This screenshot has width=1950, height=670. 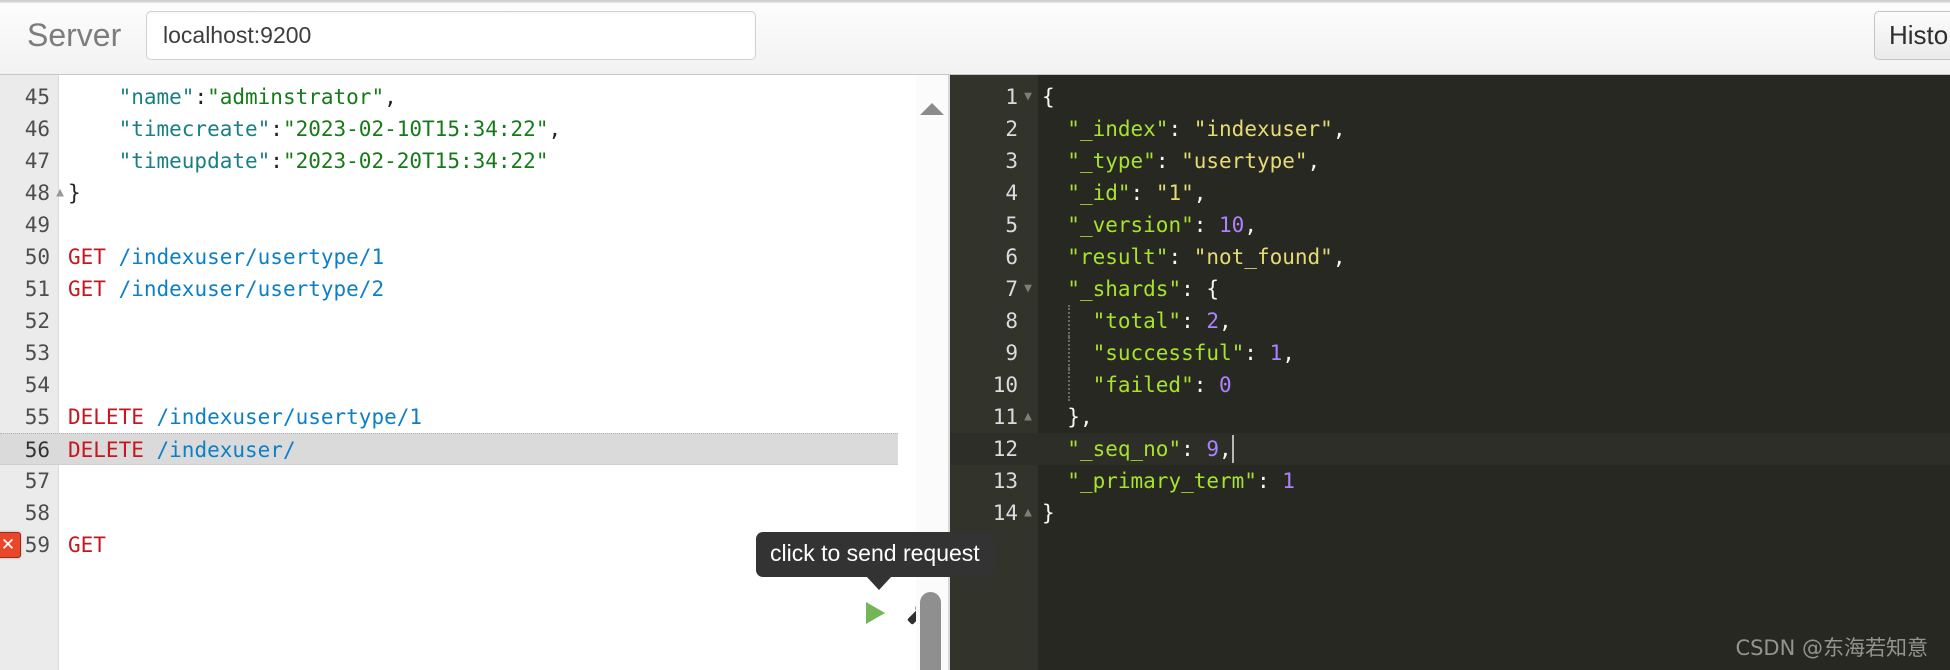 I want to click on code-token: "_id", so click(x=1099, y=193).